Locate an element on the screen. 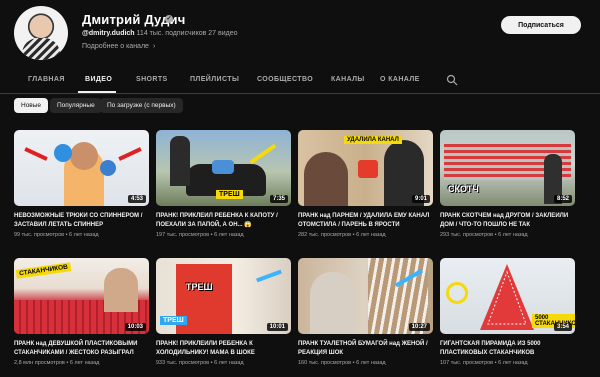 The width and height of the screenshot is (600, 377). view-count: 197 тыс. просмотров is located at coordinates (183, 235).